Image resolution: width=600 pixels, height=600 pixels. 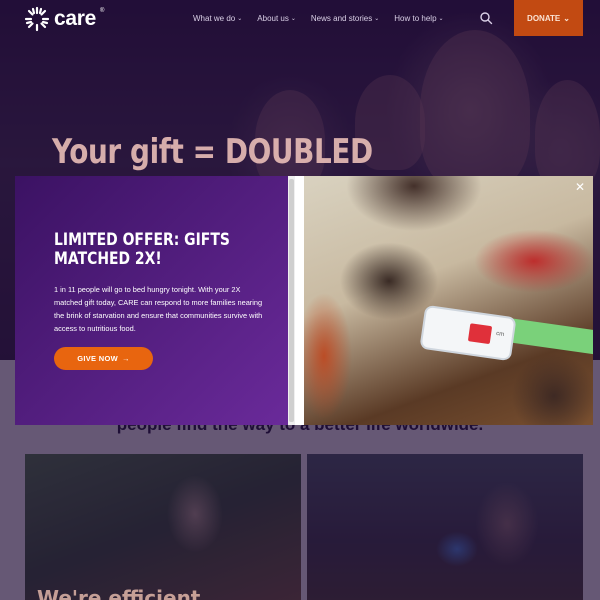 I want to click on care-logo-icon, so click(x=37, y=19).